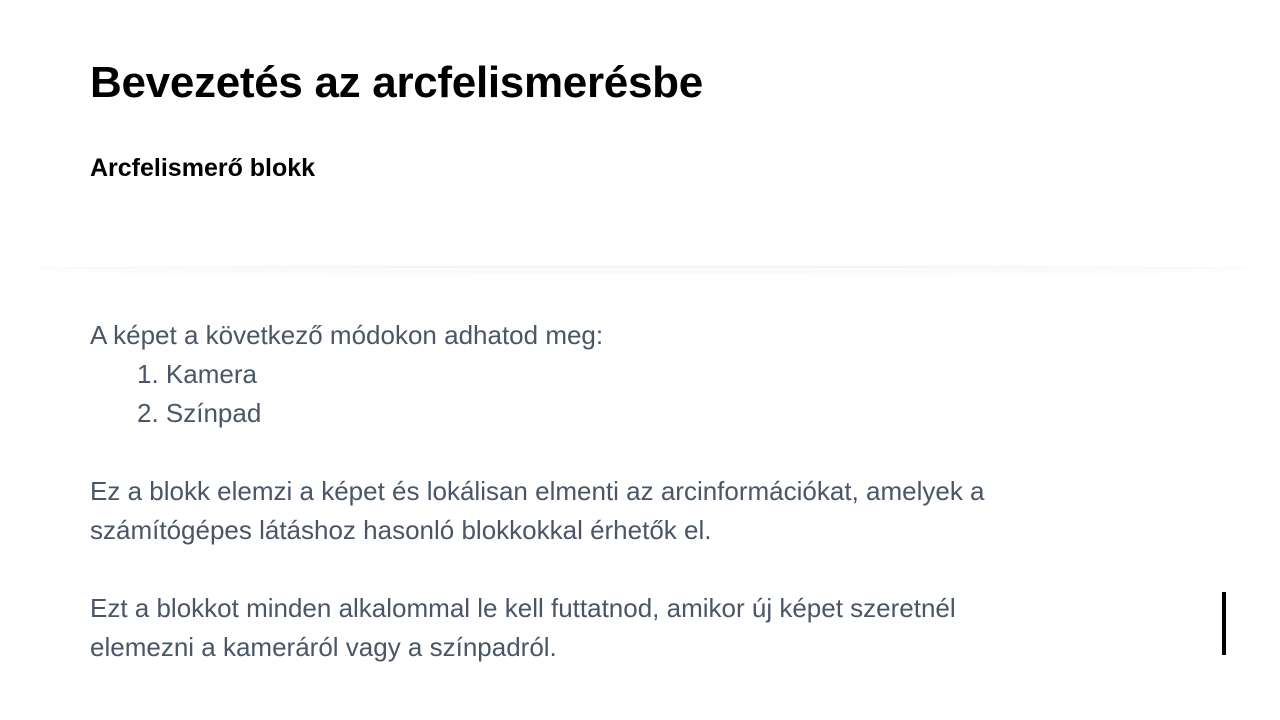  What do you see at coordinates (396, 82) in the screenshot?
I see `slide-title: Bevezetés az arcfelismerésbe` at bounding box center [396, 82].